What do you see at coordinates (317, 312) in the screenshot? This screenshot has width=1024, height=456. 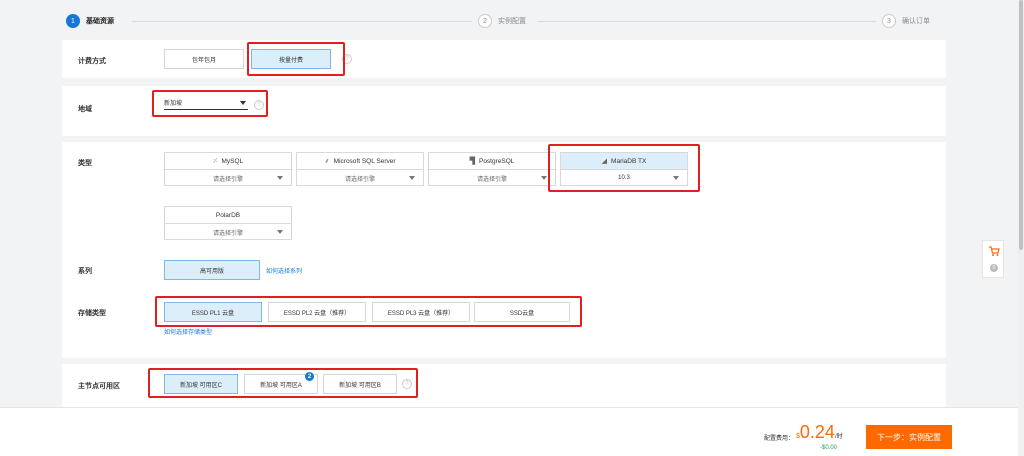 I see `storage-option-essd-pl2: ESSD PL2 云盘（推荐）` at bounding box center [317, 312].